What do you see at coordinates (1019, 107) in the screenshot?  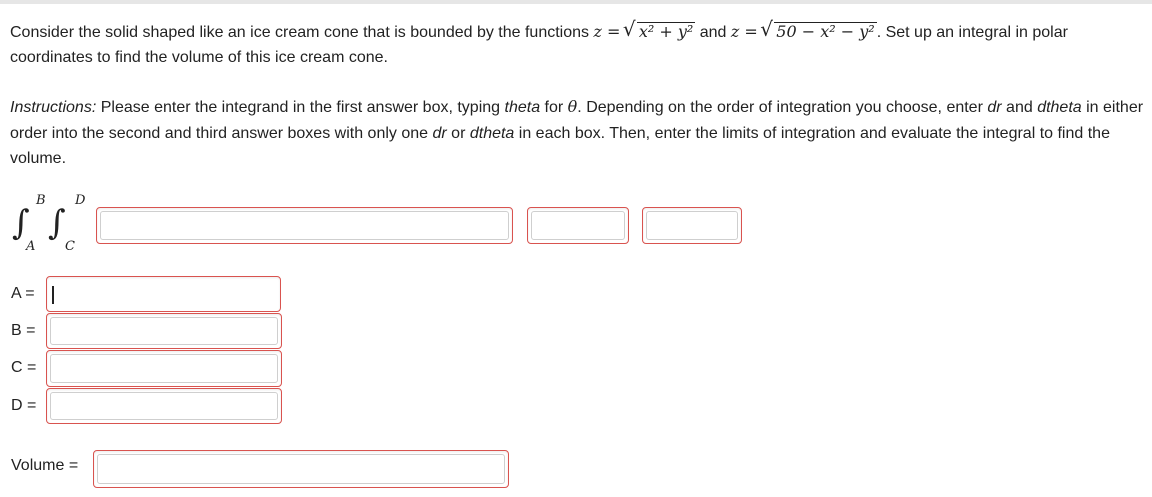 I see `instructions-part4: and` at bounding box center [1019, 107].